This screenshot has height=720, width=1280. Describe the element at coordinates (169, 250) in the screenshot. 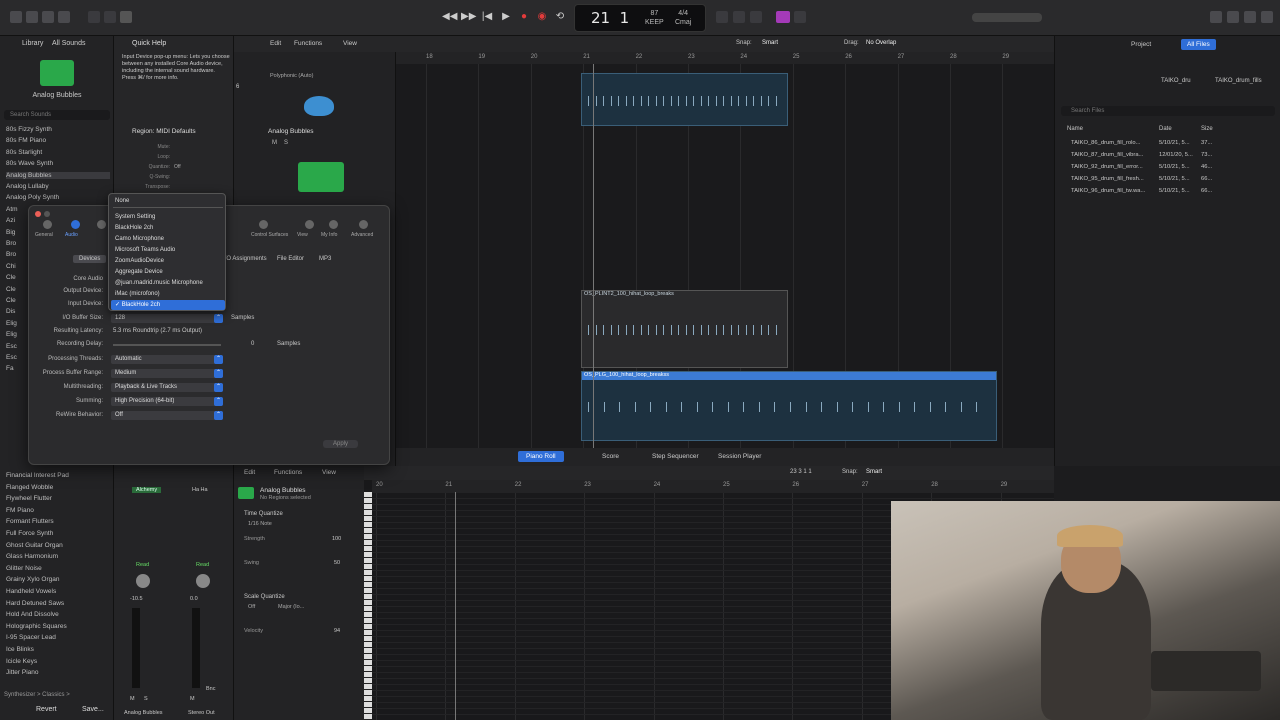

I see `menu-item: Microsoft Teams Audio` at that location.